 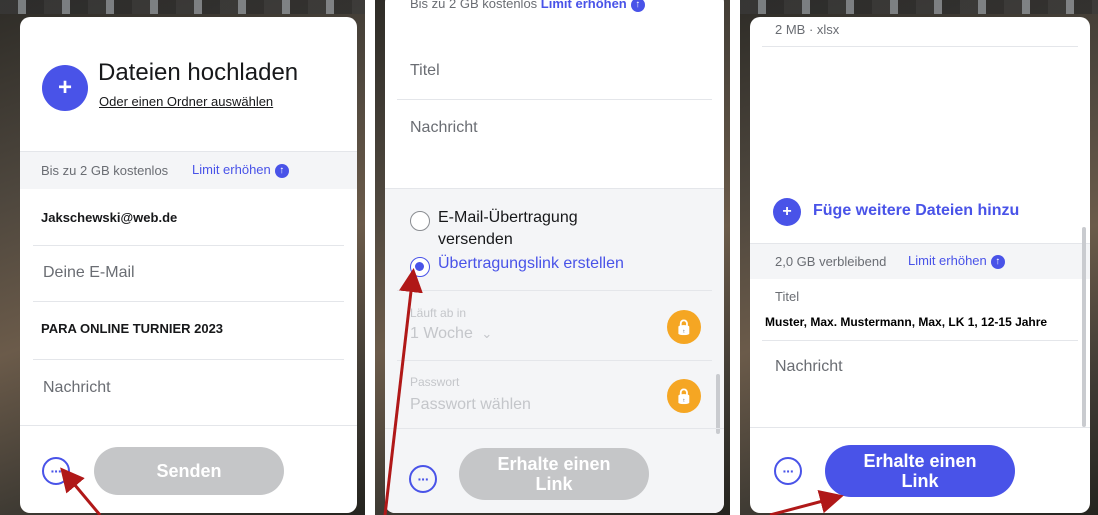 What do you see at coordinates (831, 261) in the screenshot?
I see `remaining-space: 2,0 GB verbleibend` at bounding box center [831, 261].